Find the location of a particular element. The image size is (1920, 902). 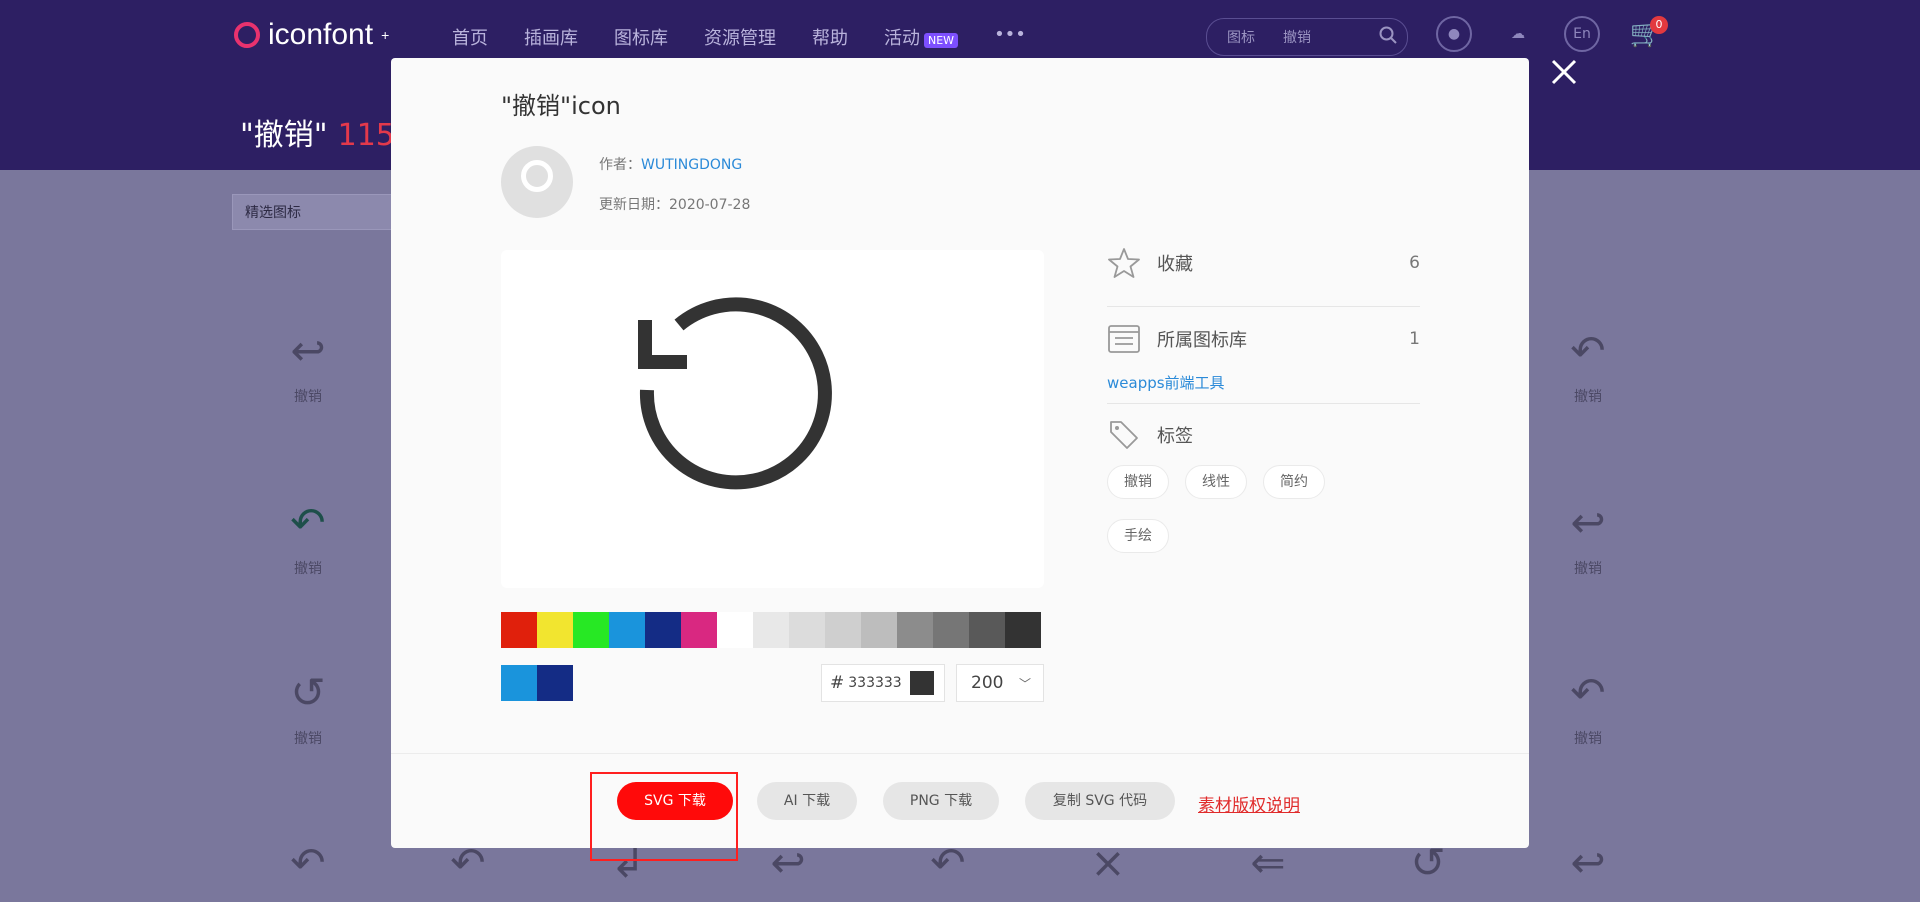

author-link: WUTINGDONG is located at coordinates (691, 165).